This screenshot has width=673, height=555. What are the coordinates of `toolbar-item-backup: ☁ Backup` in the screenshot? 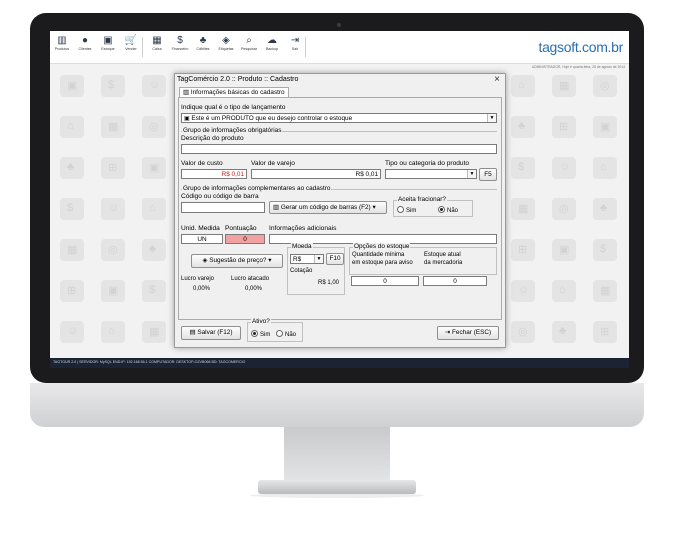 It's located at (272, 43).